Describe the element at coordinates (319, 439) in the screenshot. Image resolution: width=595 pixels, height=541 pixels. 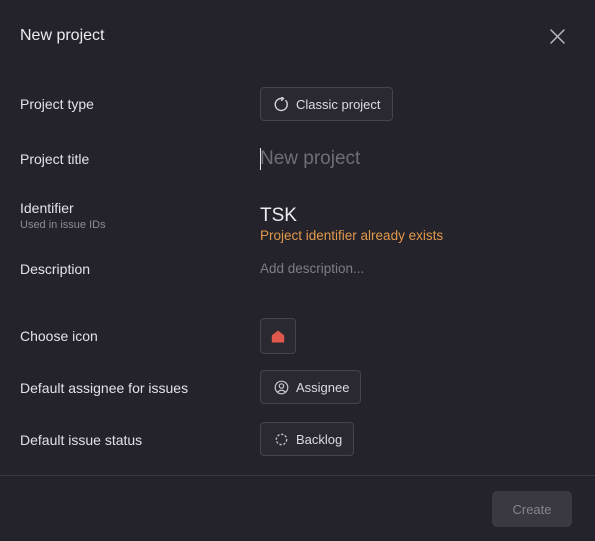
I see `default-status-value: Backlog` at that location.